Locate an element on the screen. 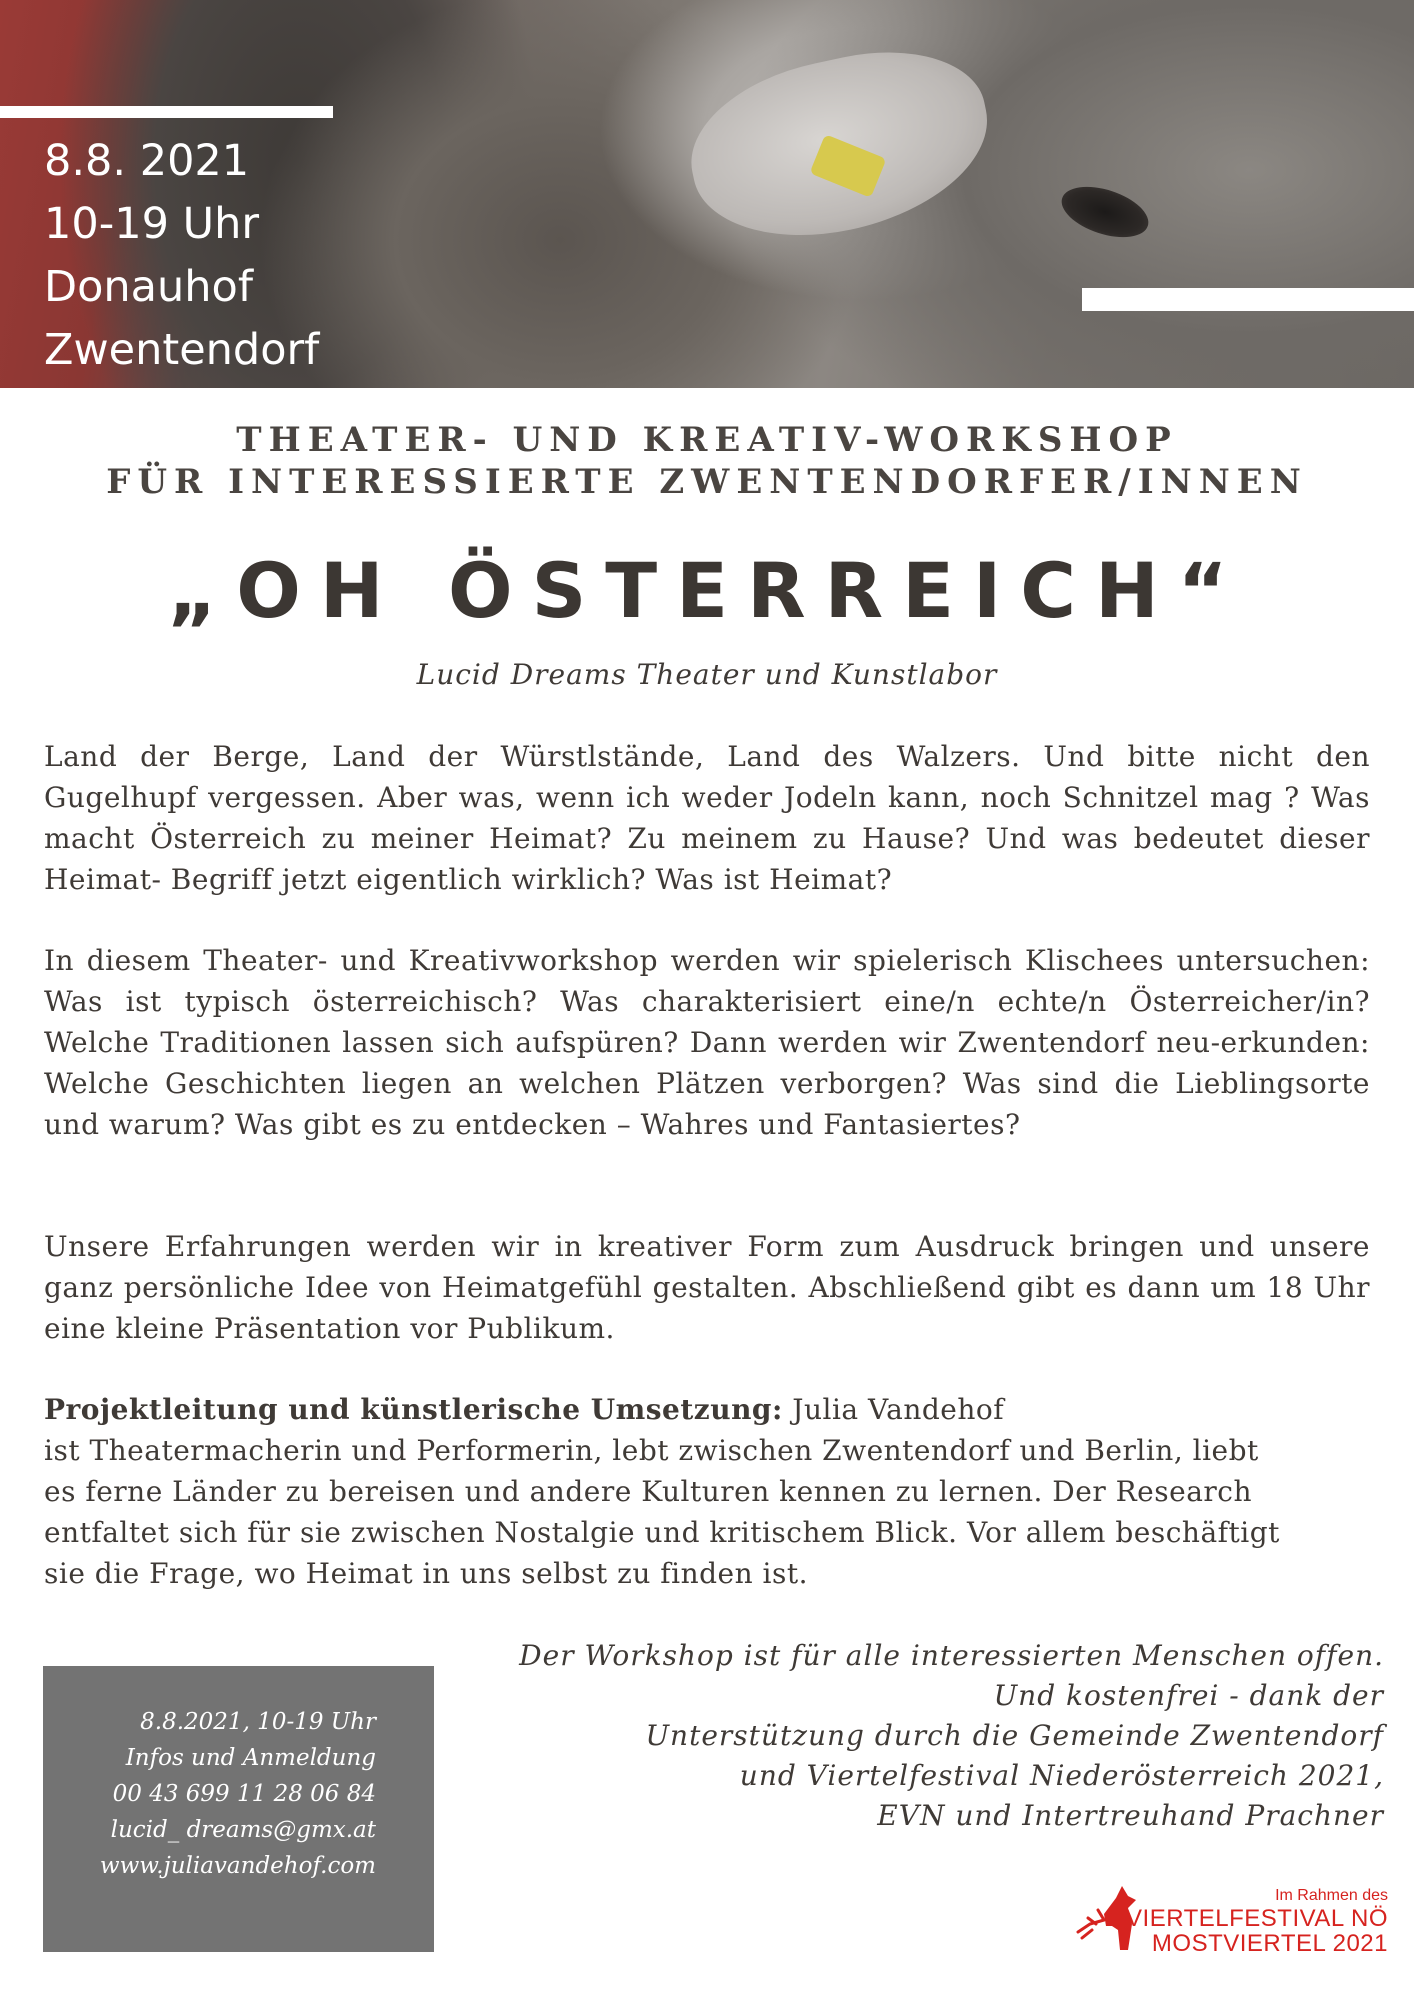 The width and height of the screenshot is (1414, 2000). contact-heading: Infos und Anmeldung is located at coordinates (250, 1758).